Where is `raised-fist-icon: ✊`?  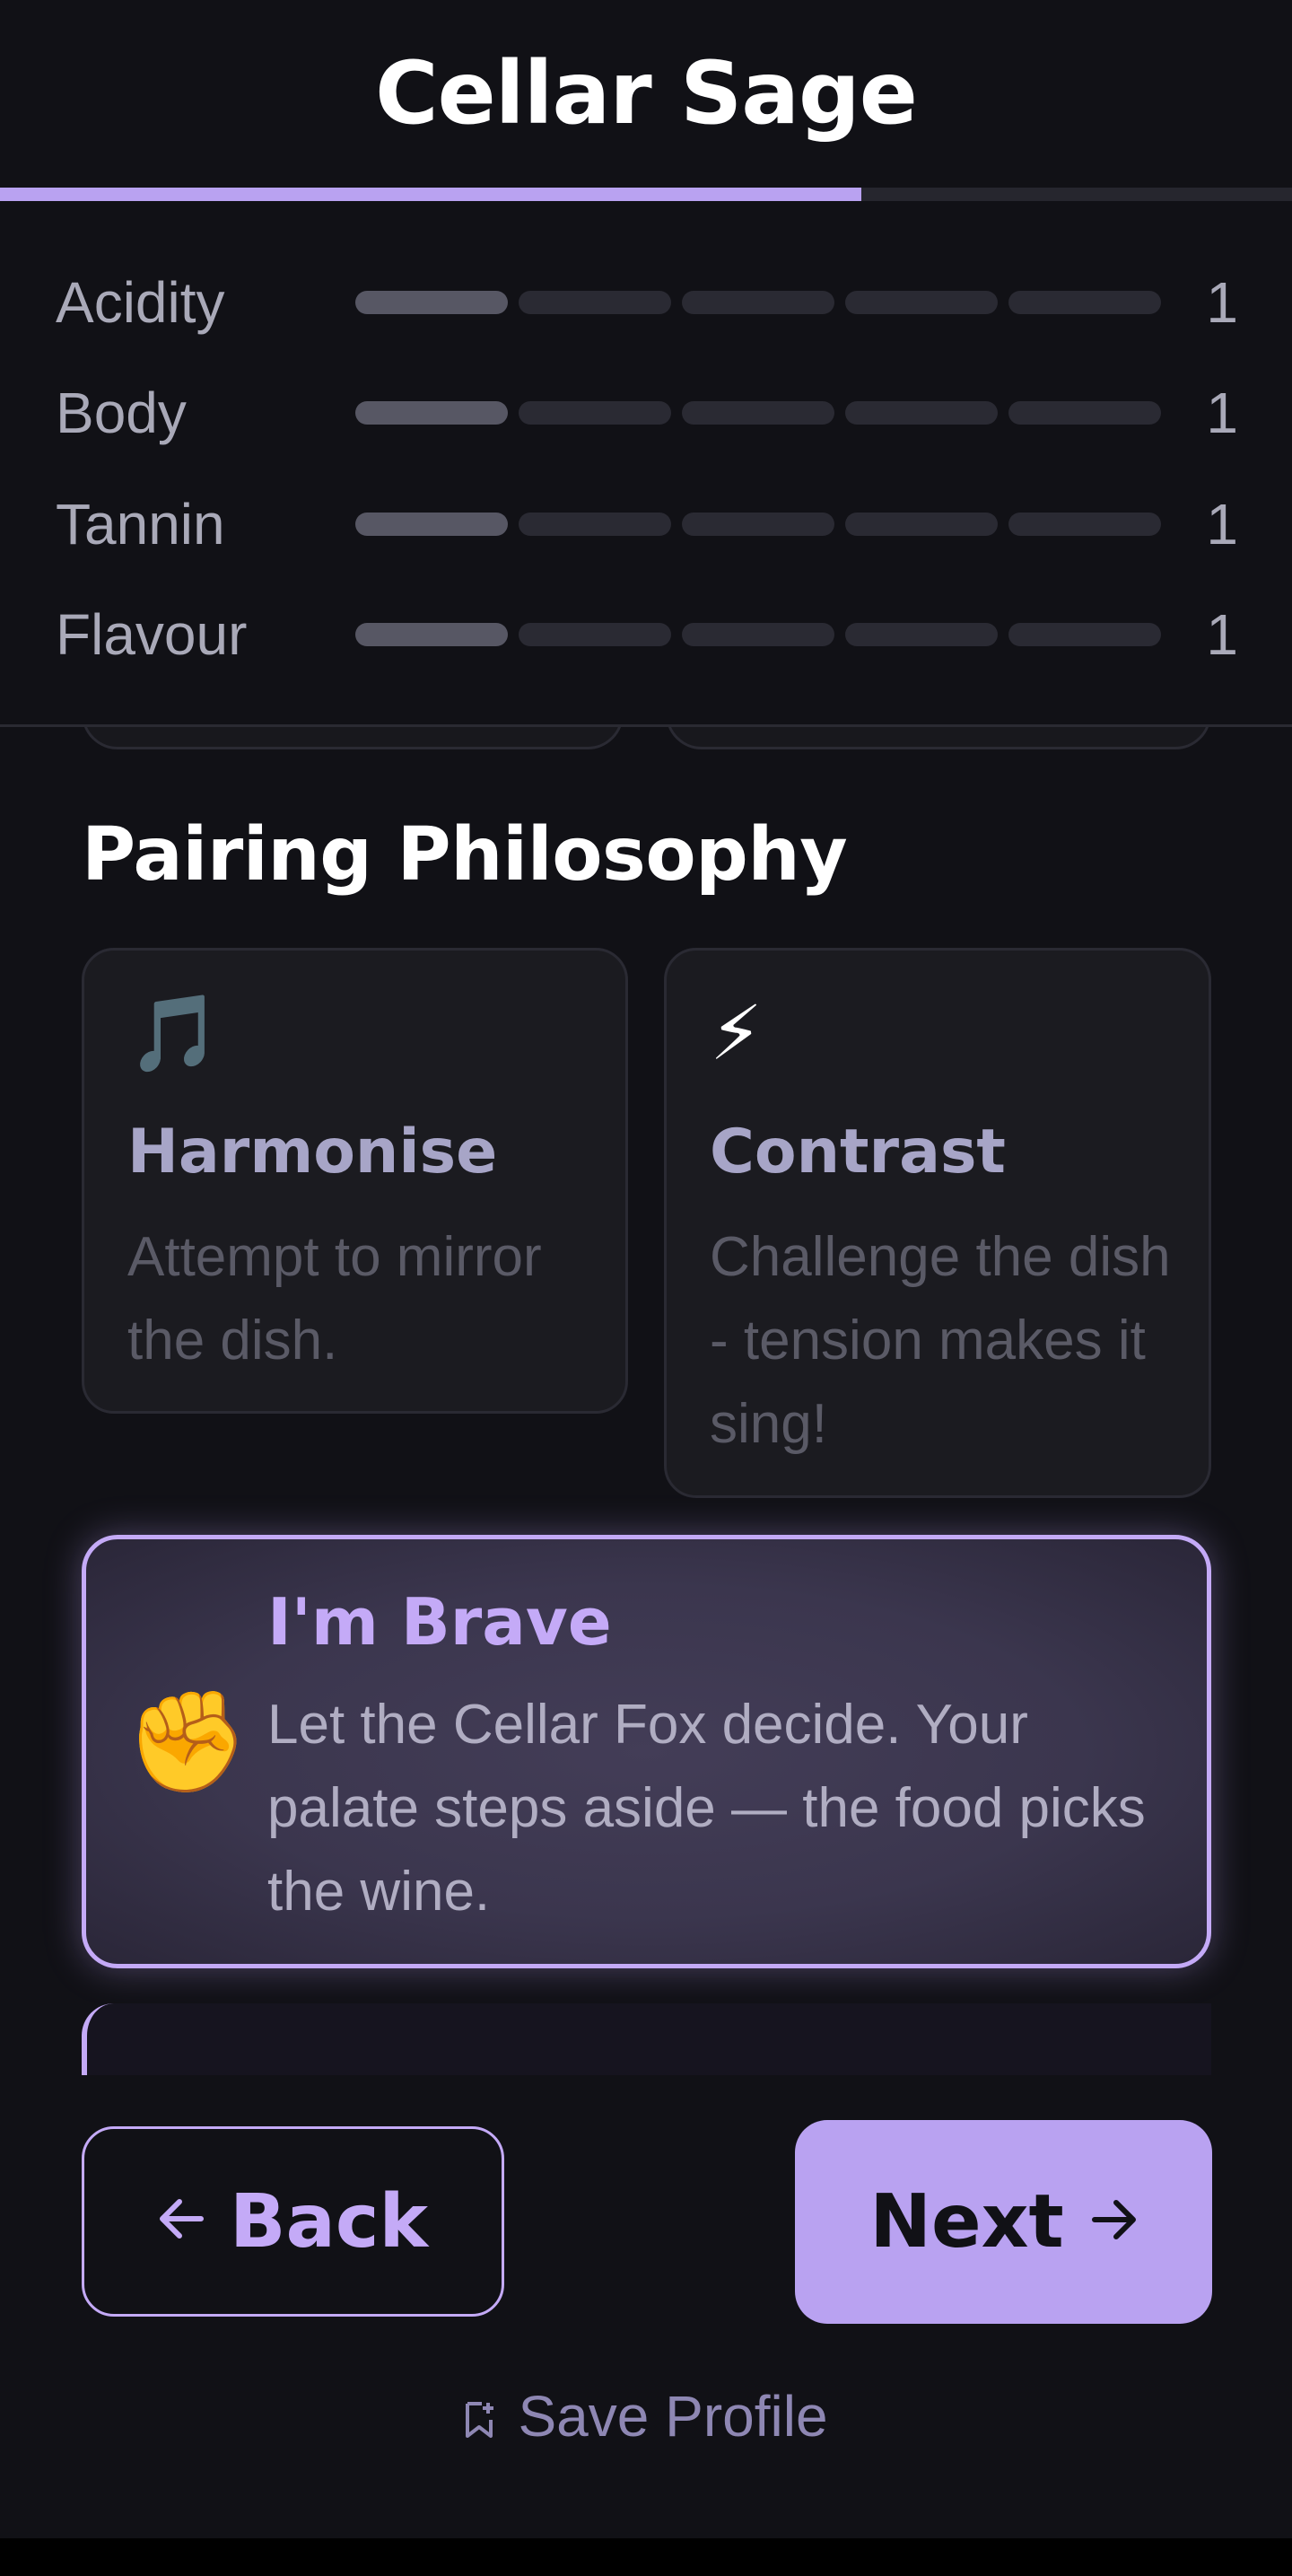
raised-fist-icon: ✊ is located at coordinates (187, 1741).